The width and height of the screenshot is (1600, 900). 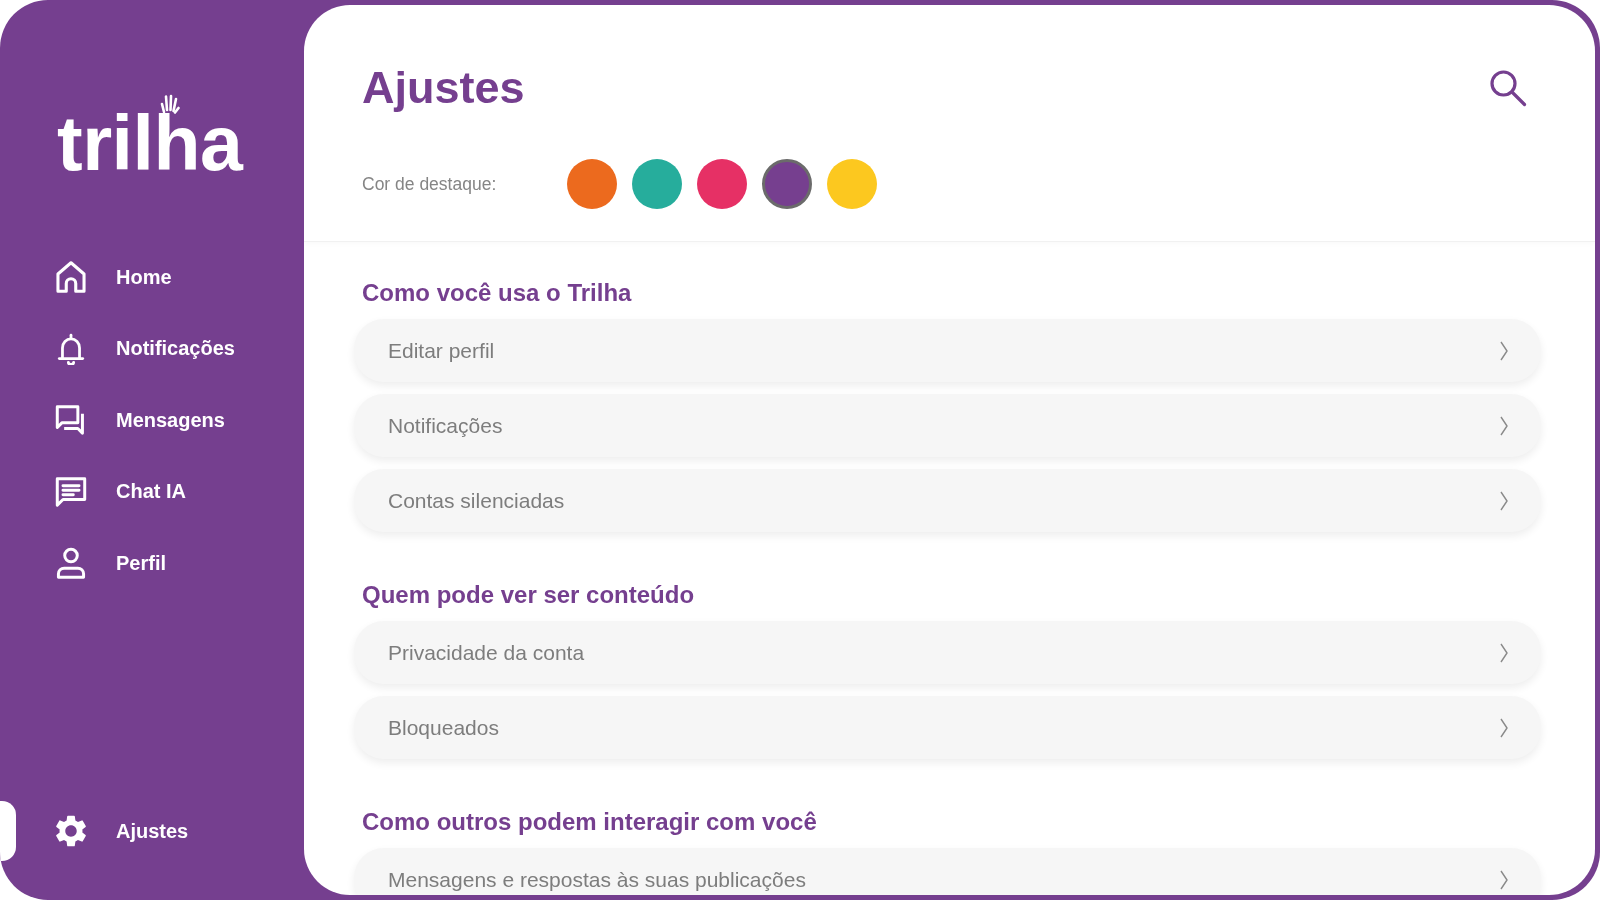 I want to click on nav-item: Notificações, so click(x=117, y=348).